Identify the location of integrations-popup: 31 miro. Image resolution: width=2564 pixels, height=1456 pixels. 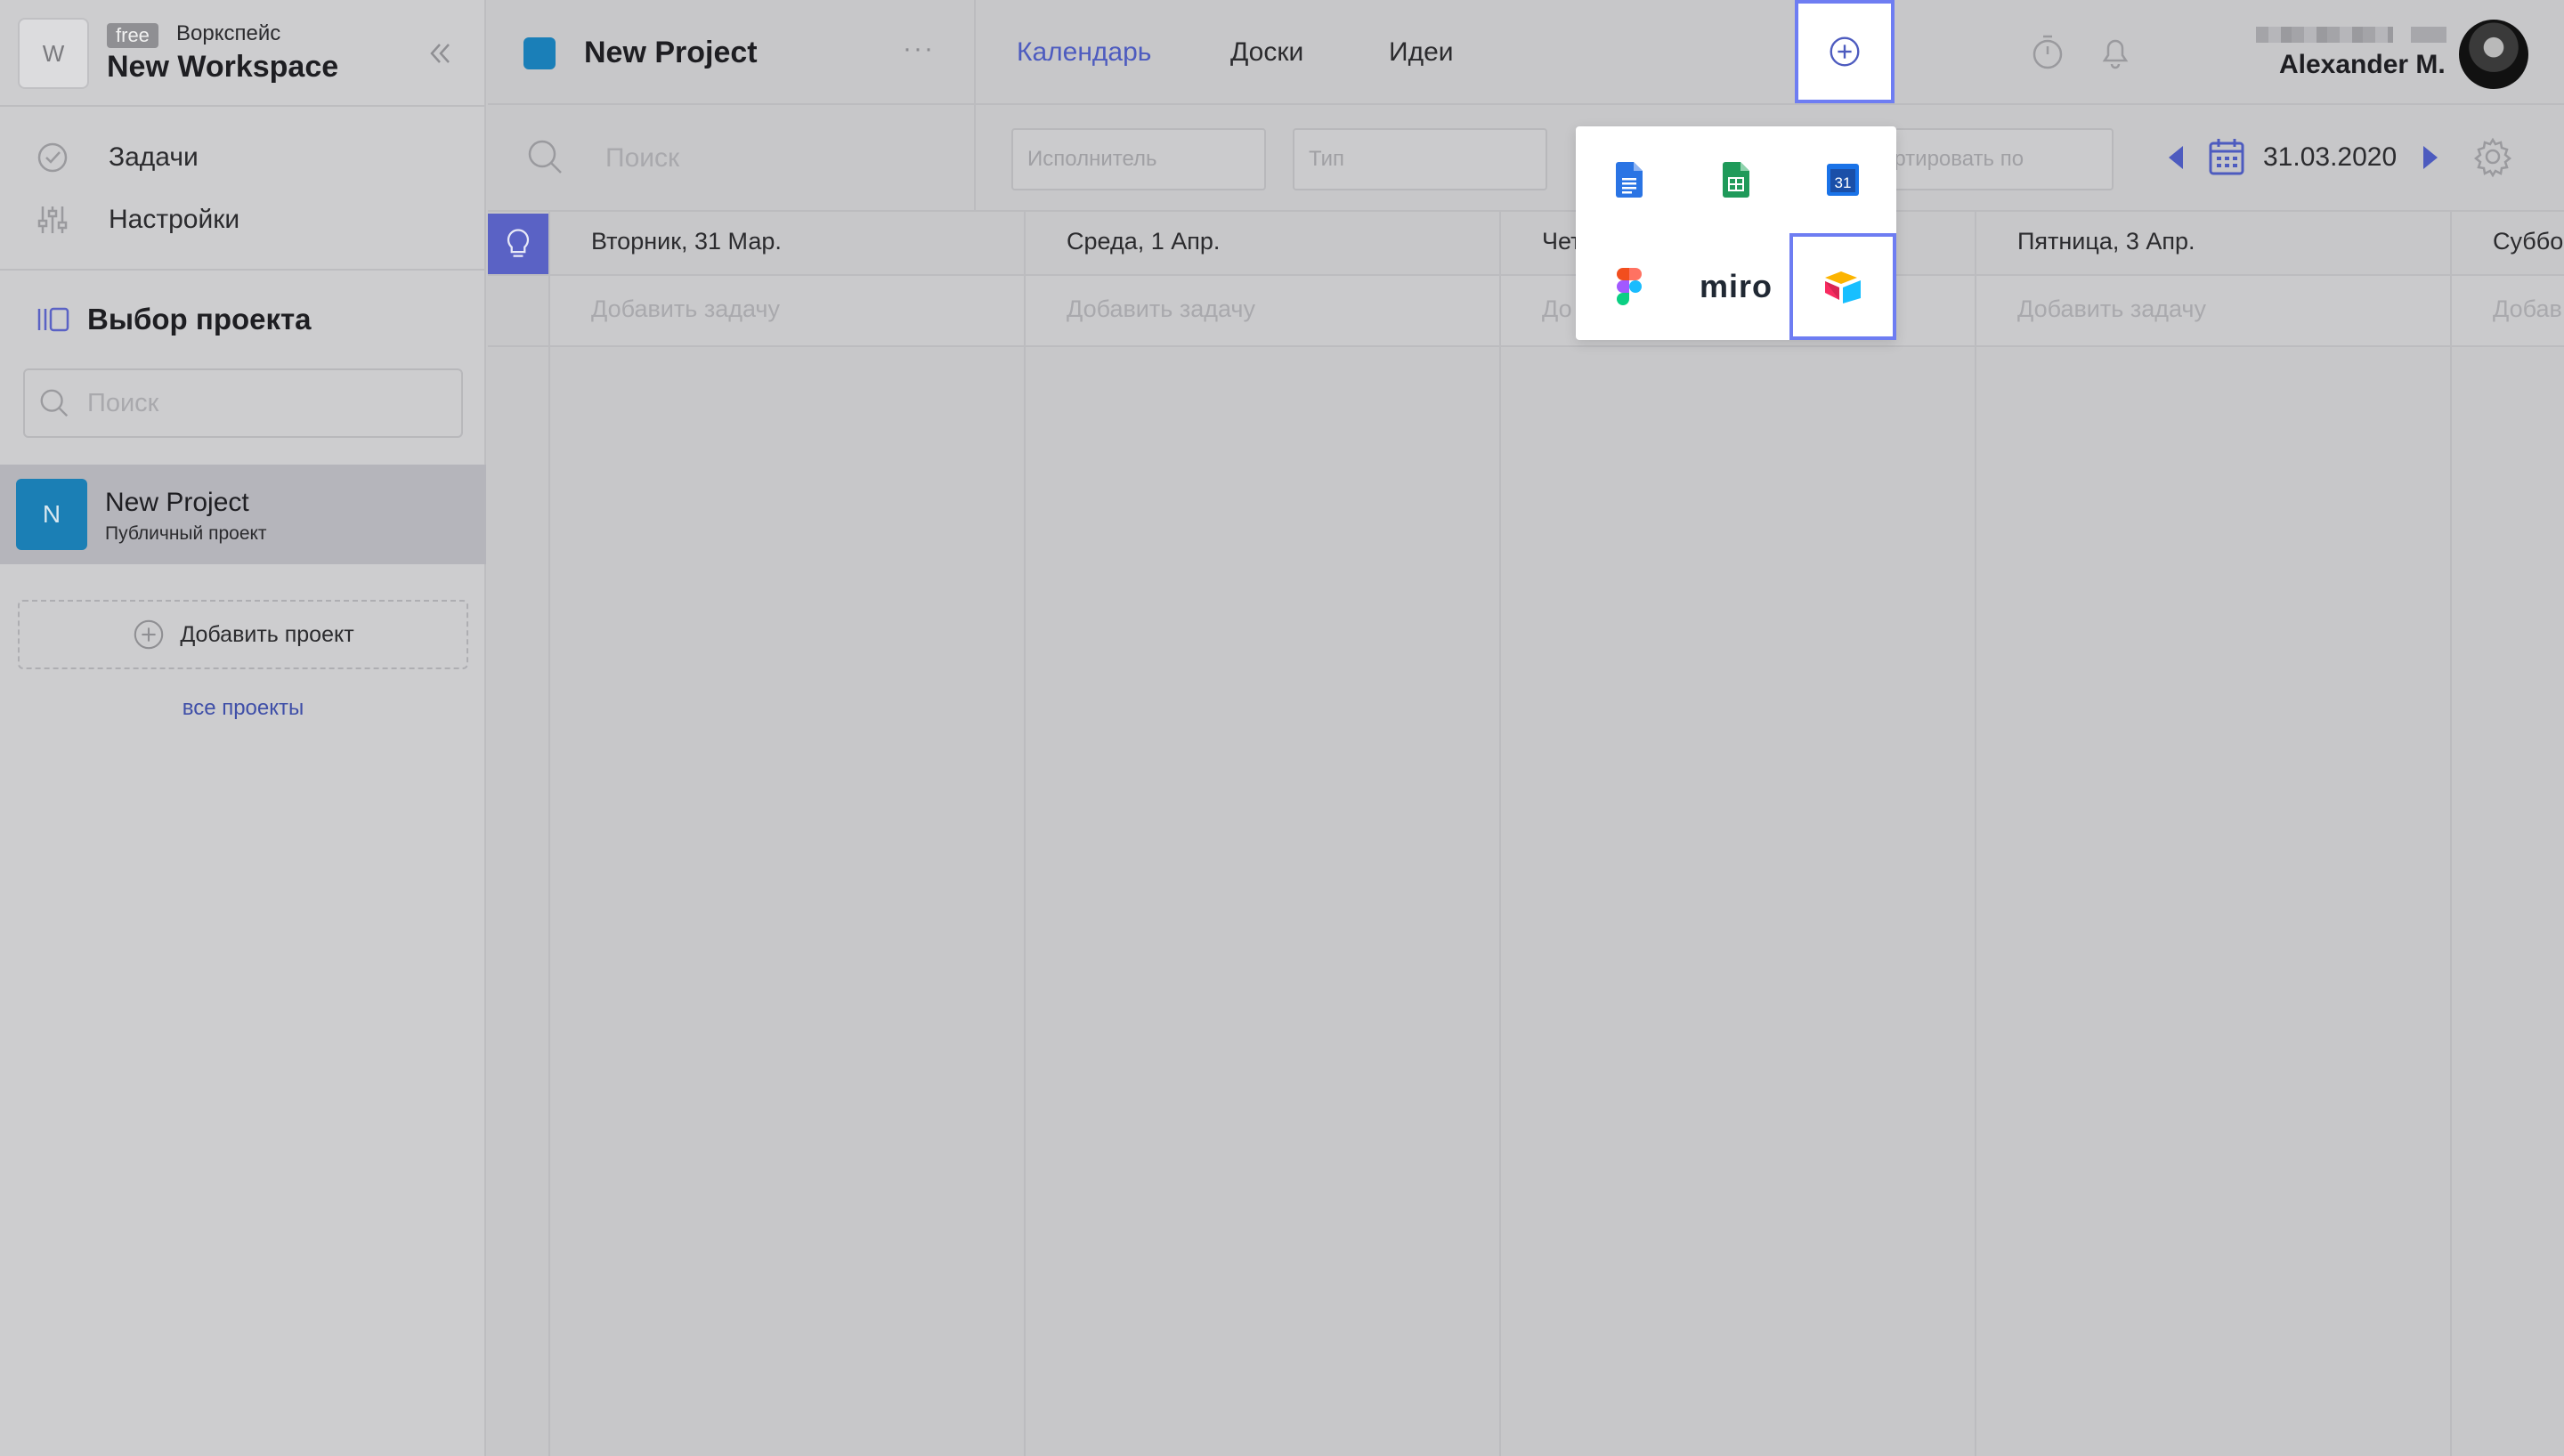
(1736, 233).